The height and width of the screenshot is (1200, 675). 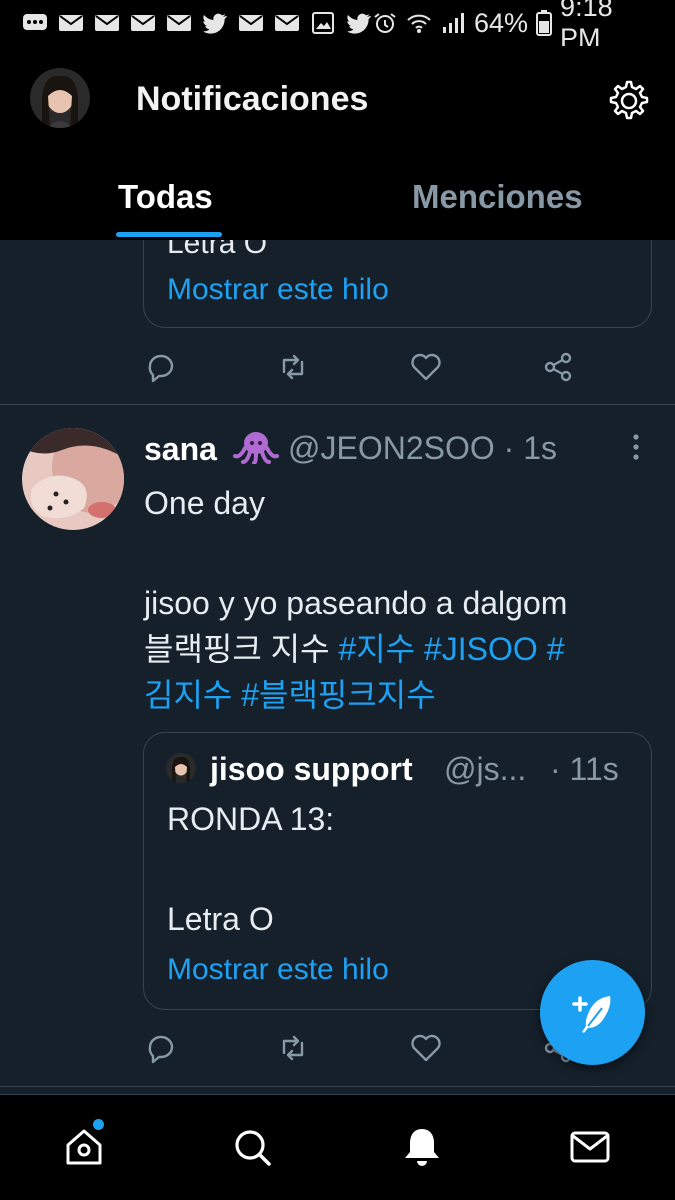 What do you see at coordinates (84, 1147) in the screenshot?
I see `home-icon` at bounding box center [84, 1147].